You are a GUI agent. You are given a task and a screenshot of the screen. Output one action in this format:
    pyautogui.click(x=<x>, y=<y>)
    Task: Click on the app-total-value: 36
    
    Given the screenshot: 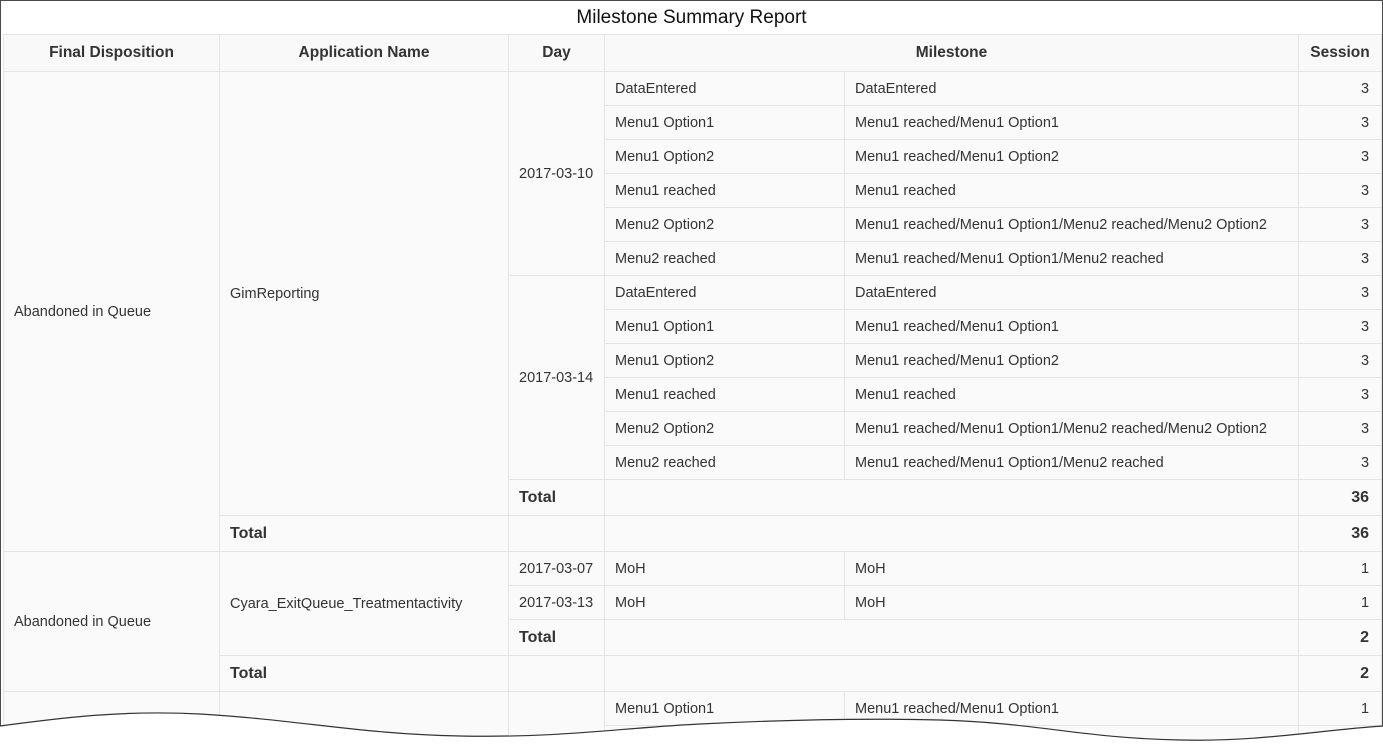 What is the action you would take?
    pyautogui.click(x=1340, y=533)
    